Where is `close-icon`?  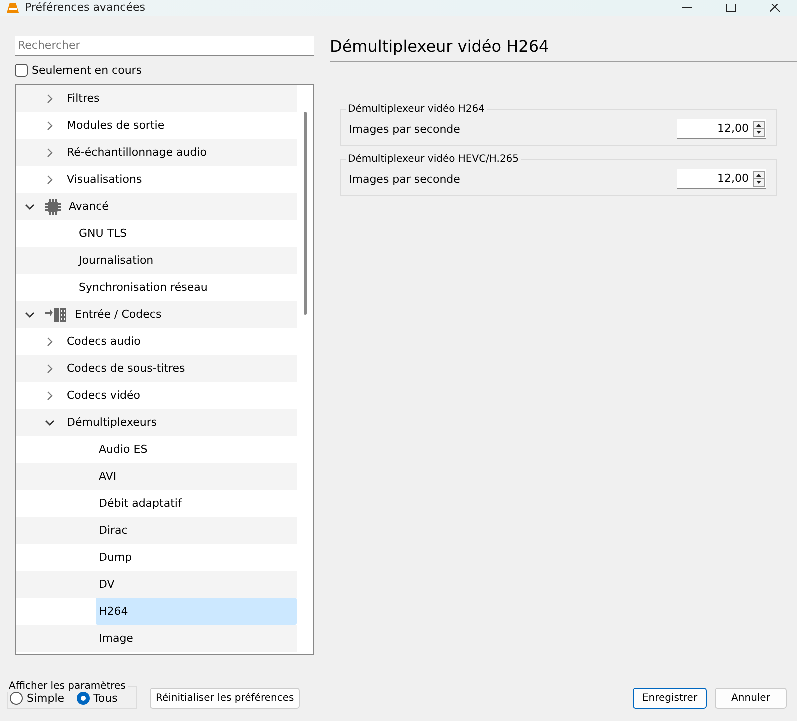
close-icon is located at coordinates (775, 8).